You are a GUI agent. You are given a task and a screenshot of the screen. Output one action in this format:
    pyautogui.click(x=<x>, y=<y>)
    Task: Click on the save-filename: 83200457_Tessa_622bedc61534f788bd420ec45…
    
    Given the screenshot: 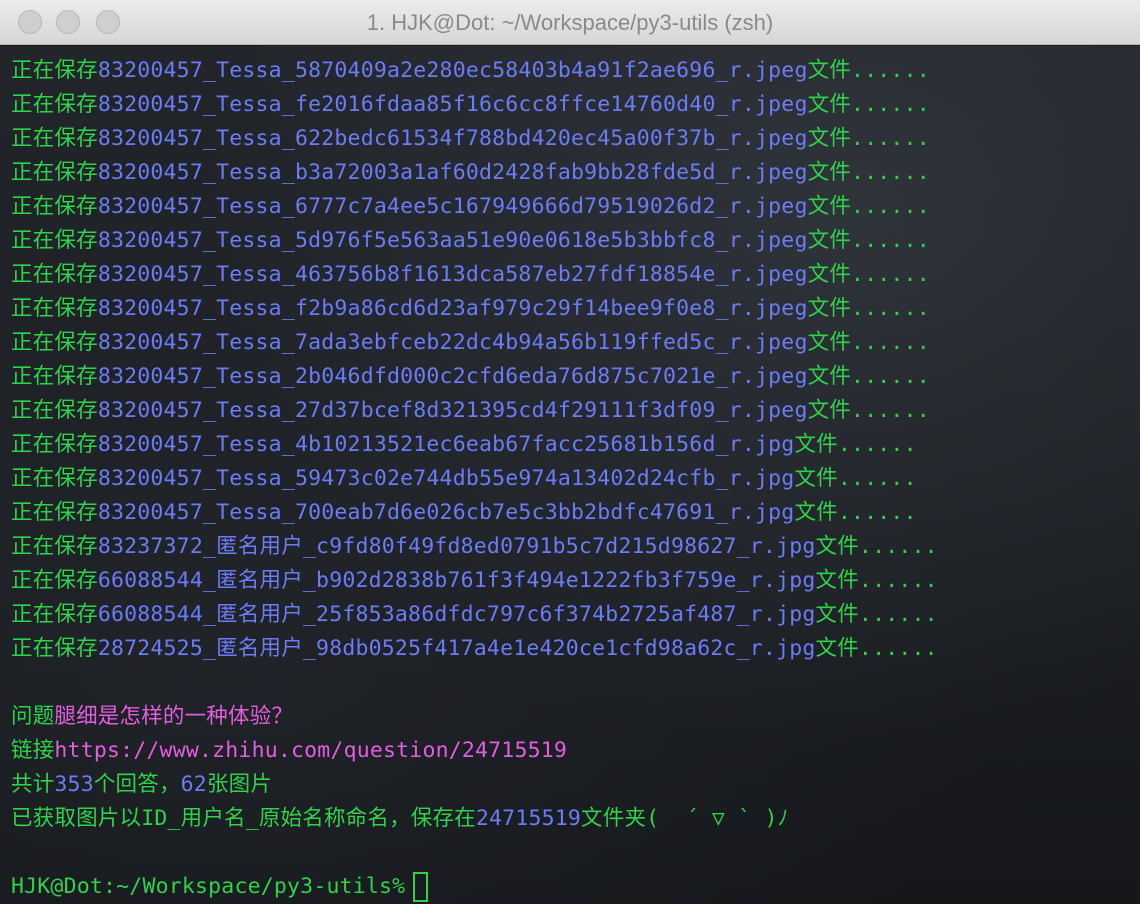 What is the action you would take?
    pyautogui.click(x=452, y=138)
    